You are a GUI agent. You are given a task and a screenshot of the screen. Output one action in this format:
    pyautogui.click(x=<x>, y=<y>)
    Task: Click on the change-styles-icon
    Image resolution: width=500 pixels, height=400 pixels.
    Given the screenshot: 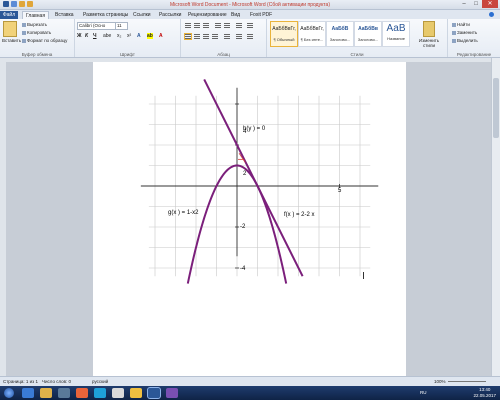 What is the action you would take?
    pyautogui.click(x=429, y=29)
    